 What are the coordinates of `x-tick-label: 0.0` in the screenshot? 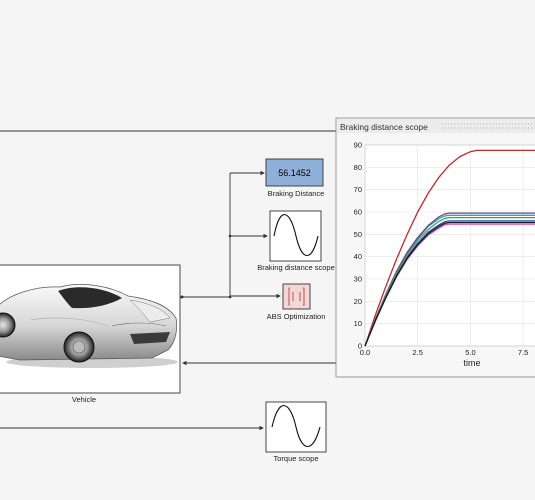 It's located at (365, 352).